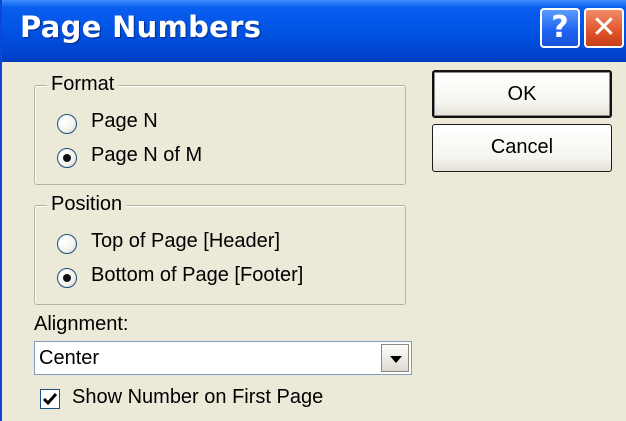 Image resolution: width=626 pixels, height=421 pixels. Describe the element at coordinates (604, 28) in the screenshot. I see `close-icon: ✕` at that location.